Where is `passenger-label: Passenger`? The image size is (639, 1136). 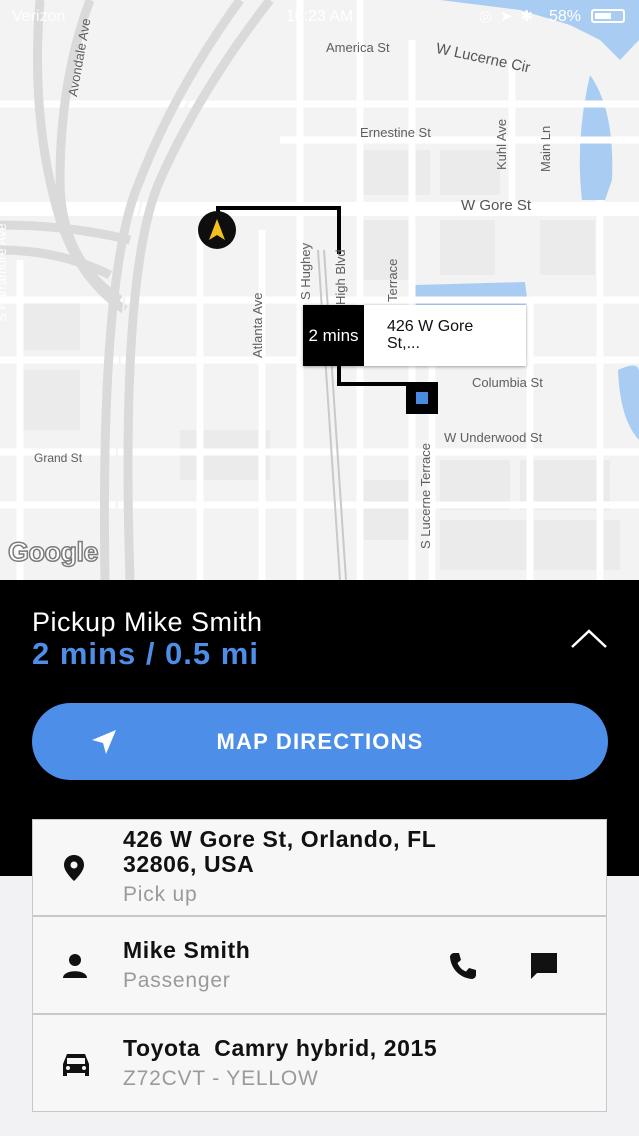 passenger-label: Passenger is located at coordinates (177, 980).